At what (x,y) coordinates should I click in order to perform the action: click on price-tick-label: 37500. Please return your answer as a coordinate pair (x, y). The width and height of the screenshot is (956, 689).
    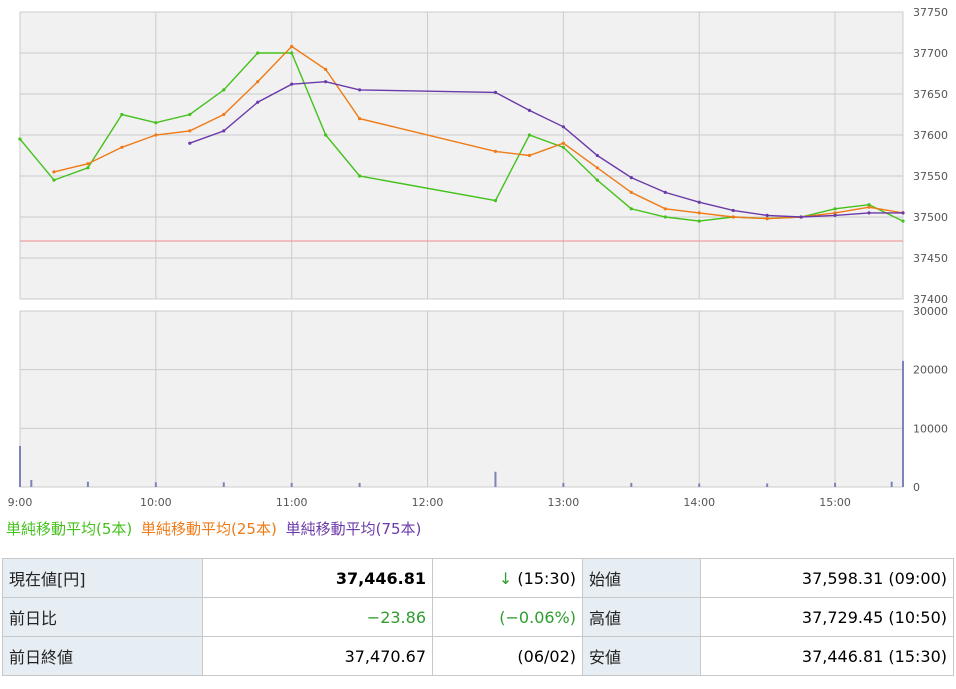
    Looking at the image, I should click on (930, 217).